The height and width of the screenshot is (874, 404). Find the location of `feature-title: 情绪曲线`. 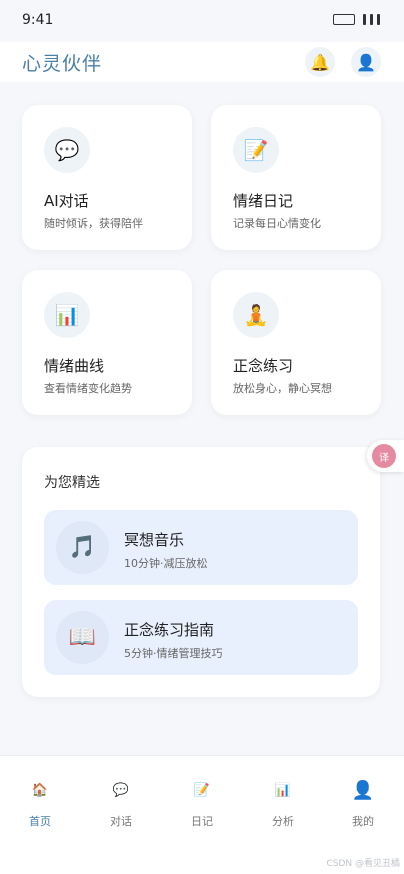

feature-title: 情绪曲线 is located at coordinates (74, 366).